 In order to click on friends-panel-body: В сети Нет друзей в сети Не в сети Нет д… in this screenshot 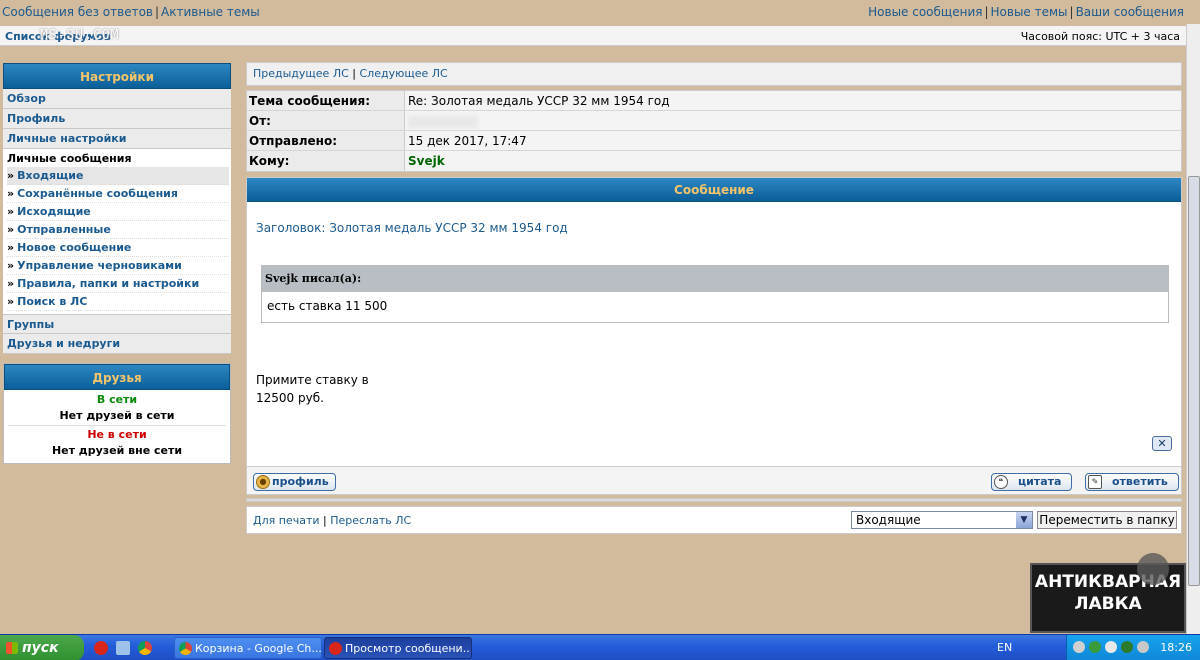, I will do `click(117, 426)`.